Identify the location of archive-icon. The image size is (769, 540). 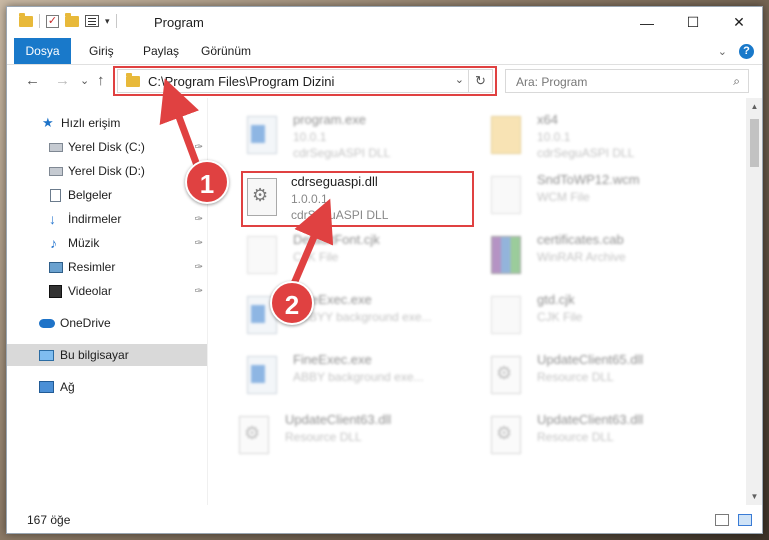
(506, 255).